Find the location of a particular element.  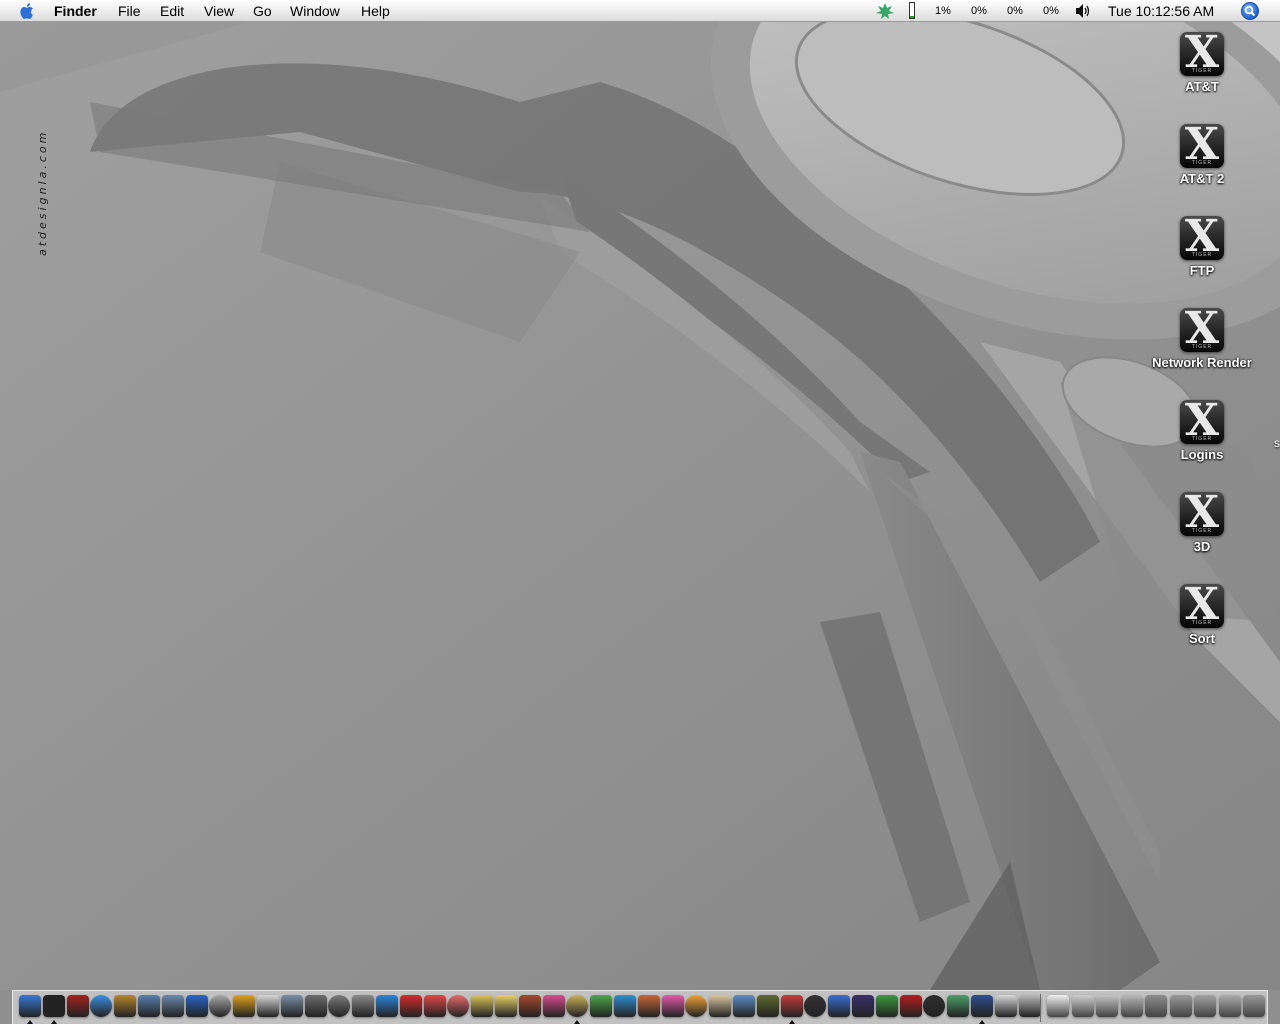

dock-photo-app-icon is located at coordinates (482, 1006).